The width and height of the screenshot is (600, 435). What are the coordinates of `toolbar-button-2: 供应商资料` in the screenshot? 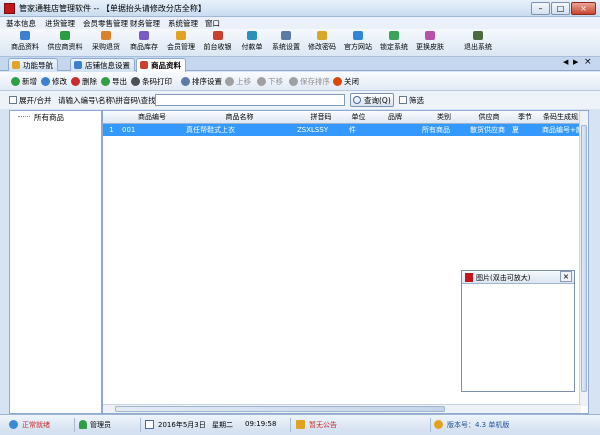 It's located at (65, 43).